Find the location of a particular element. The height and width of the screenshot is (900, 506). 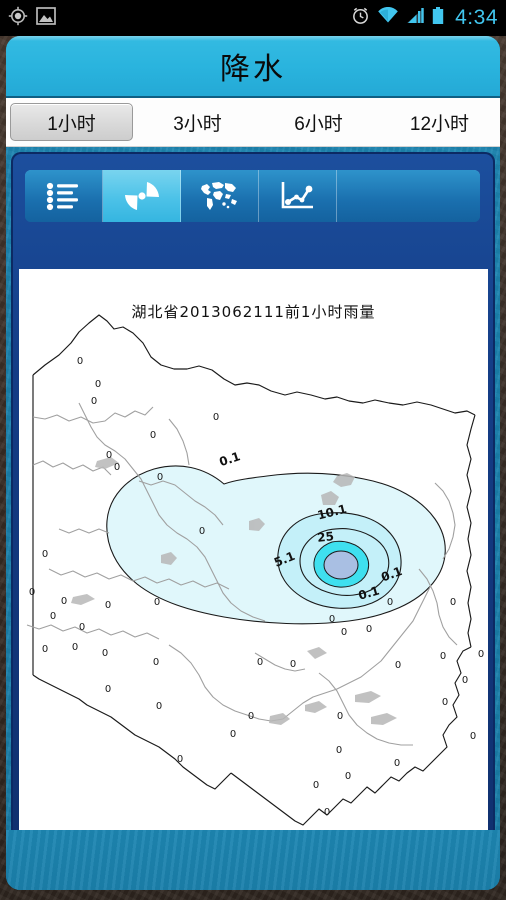

tab-6-hour: 6小时 is located at coordinates (318, 122).